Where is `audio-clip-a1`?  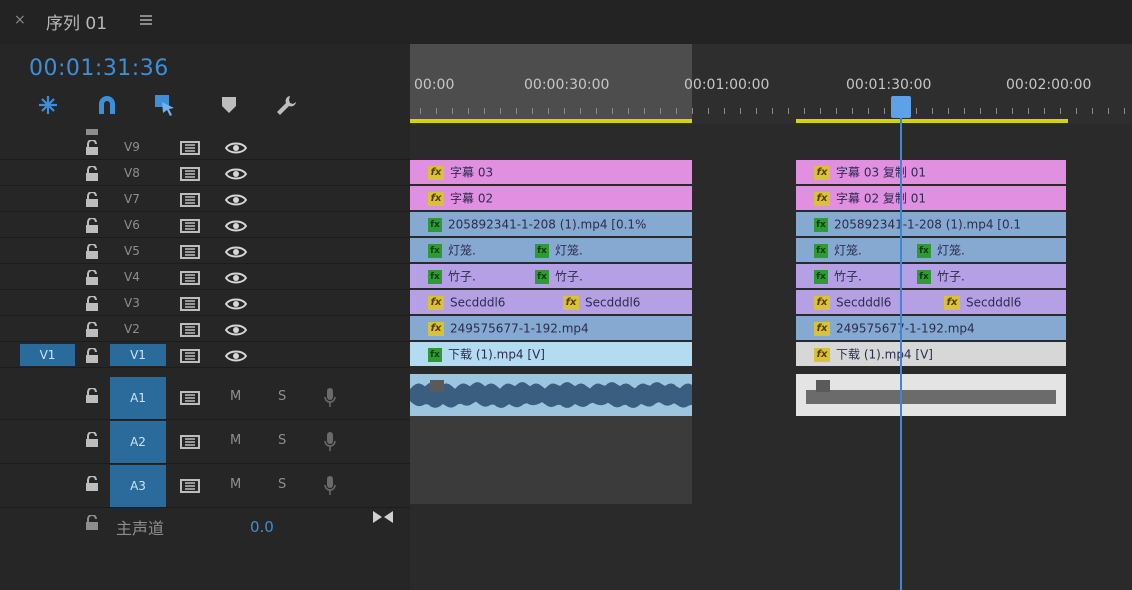 audio-clip-a1 is located at coordinates (551, 395).